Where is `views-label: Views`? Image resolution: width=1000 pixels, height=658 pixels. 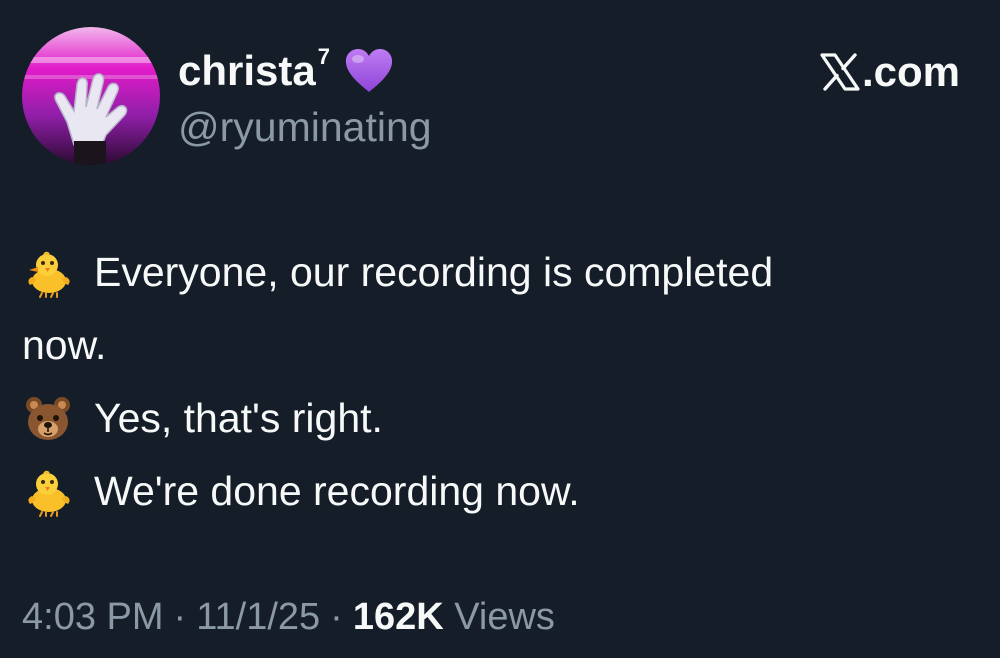 views-label: Views is located at coordinates (504, 617).